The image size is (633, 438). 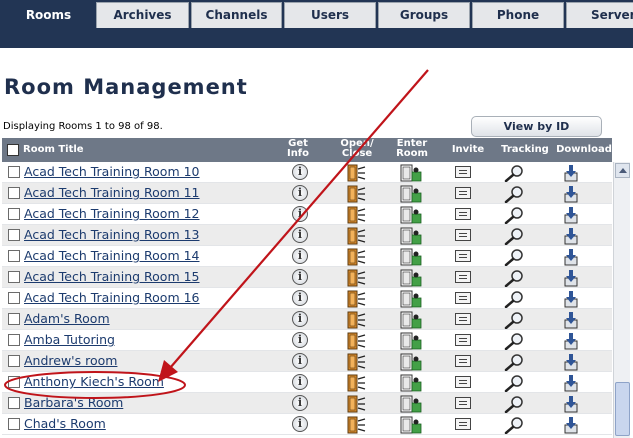 I want to click on room-title-link: Anthony Kiech's Room, so click(x=94, y=381).